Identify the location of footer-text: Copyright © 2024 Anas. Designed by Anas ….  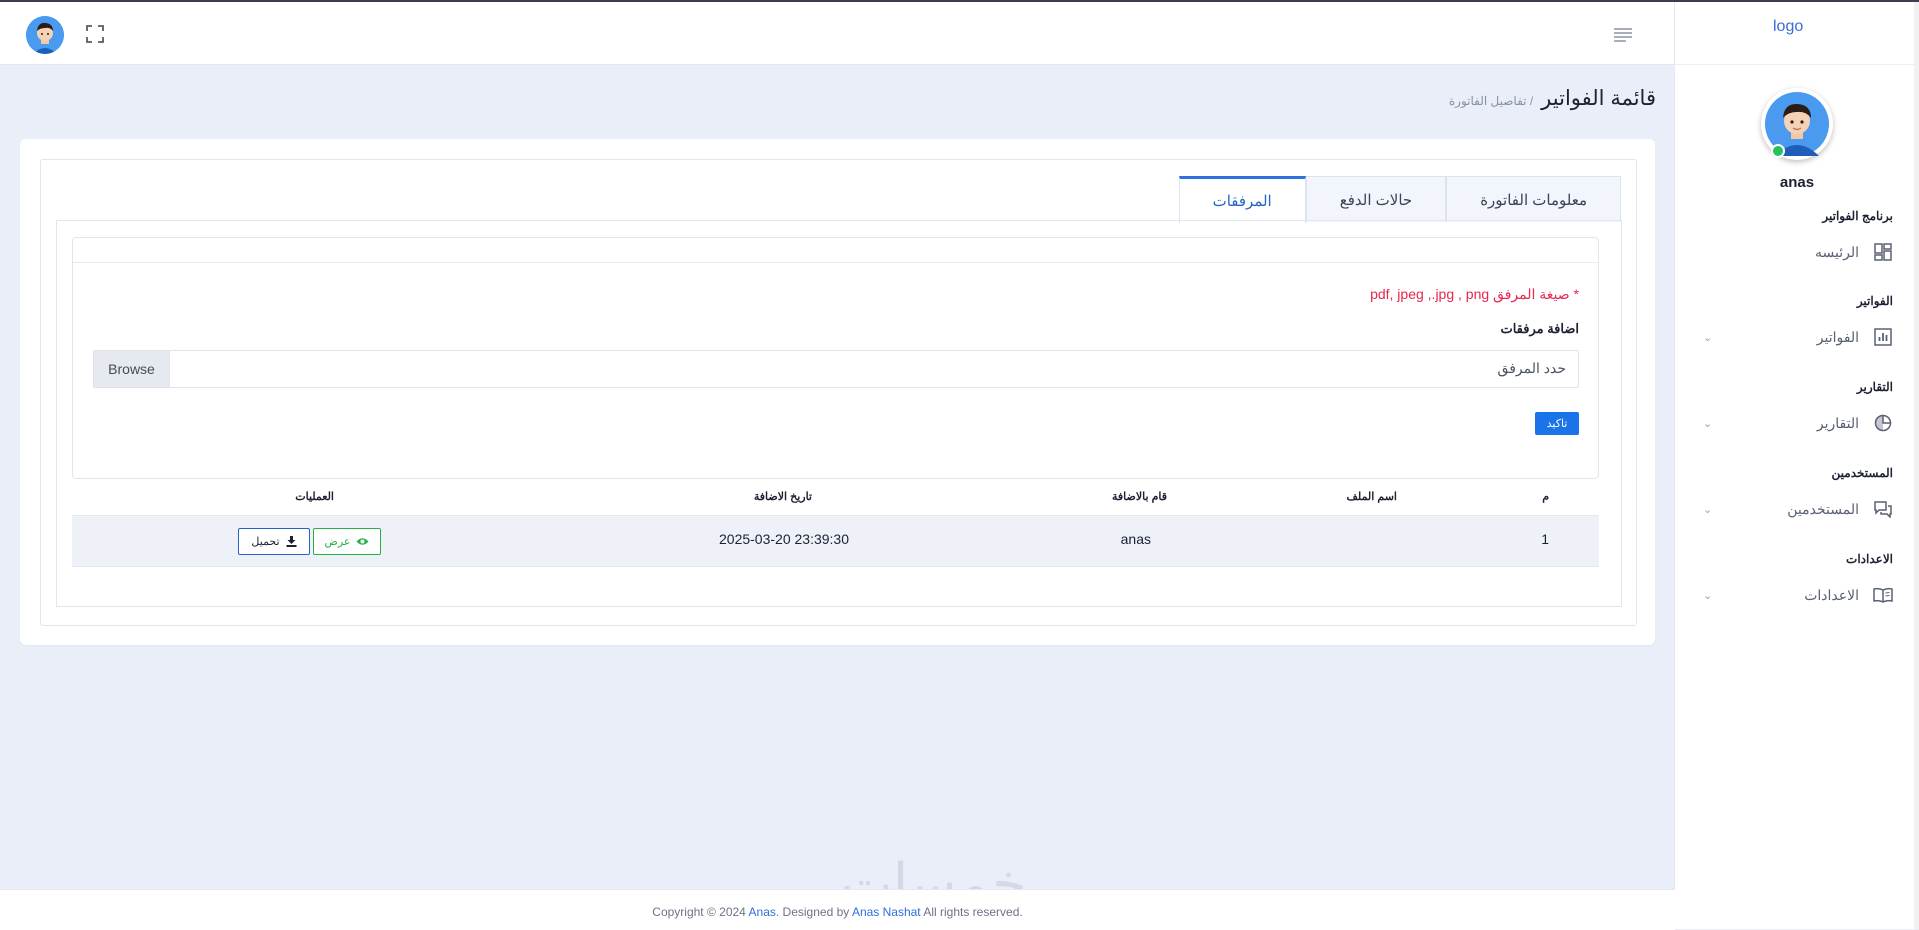
(837, 912).